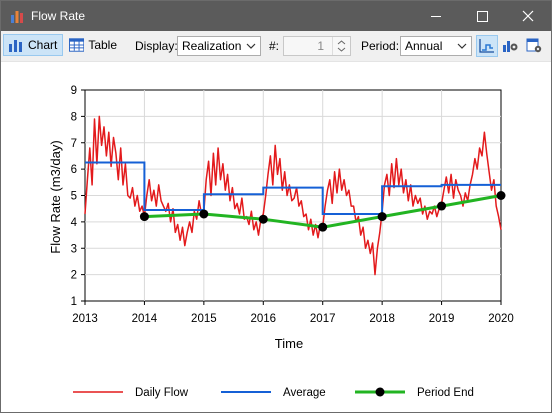 The height and width of the screenshot is (413, 552). What do you see at coordinates (380, 392) in the screenshot?
I see `legend-marker` at bounding box center [380, 392].